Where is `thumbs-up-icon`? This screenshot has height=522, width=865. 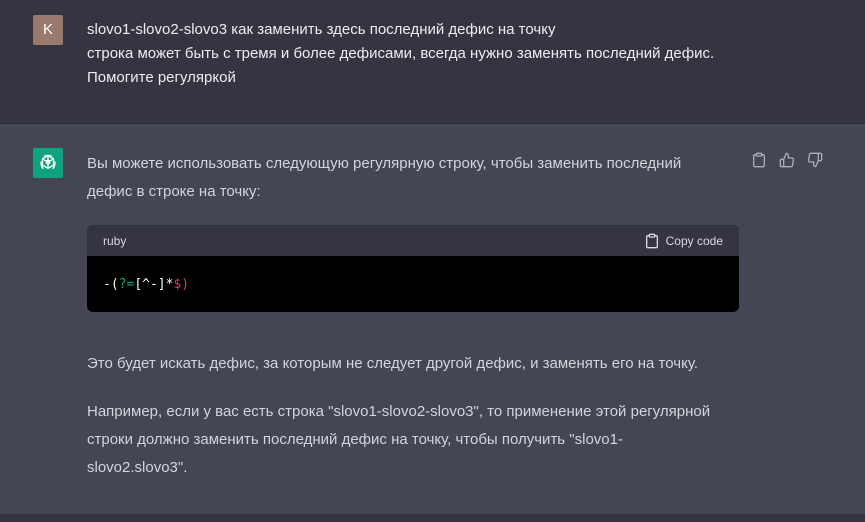 thumbs-up-icon is located at coordinates (787, 160).